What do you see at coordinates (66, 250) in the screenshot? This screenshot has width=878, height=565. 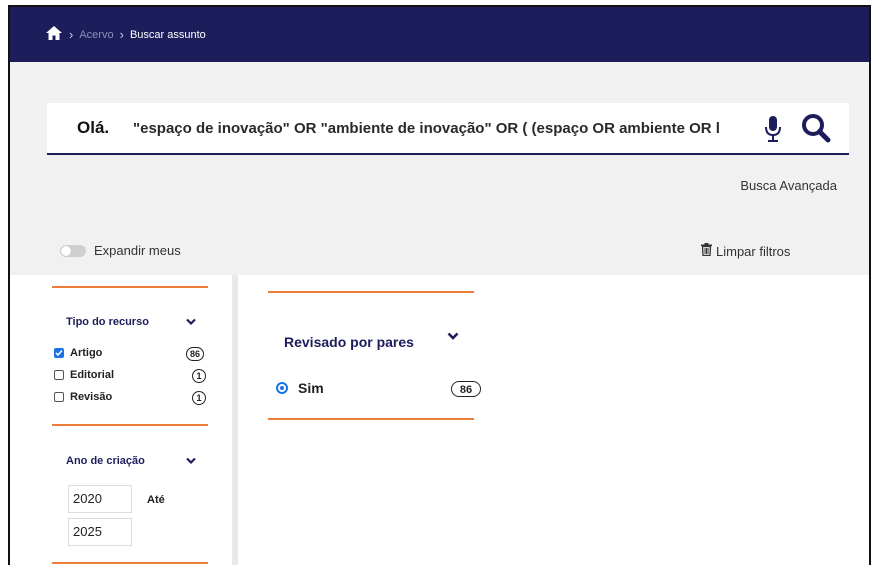 I see `toggle-knob` at bounding box center [66, 250].